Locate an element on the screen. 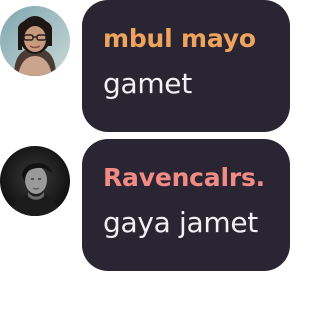  message-text: gamet is located at coordinates (147, 83).